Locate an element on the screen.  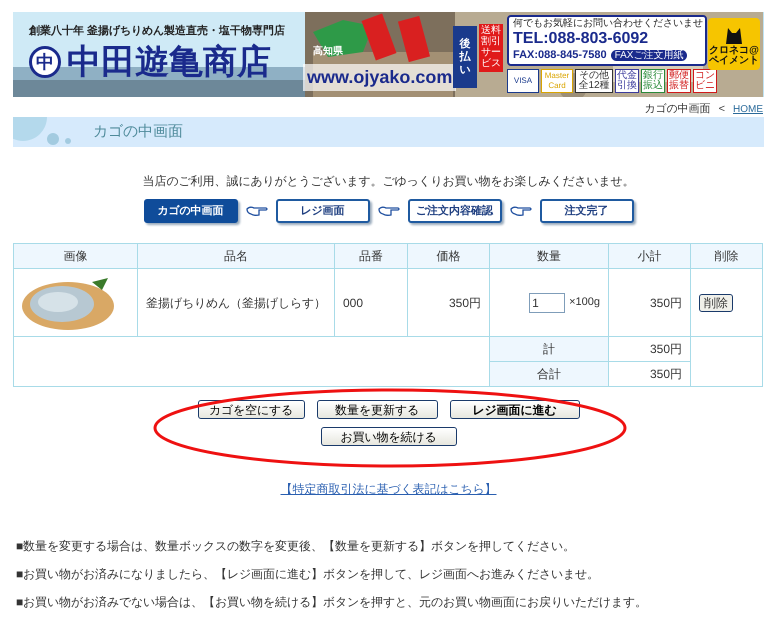
column-header: 画像 is located at coordinates (76, 256).